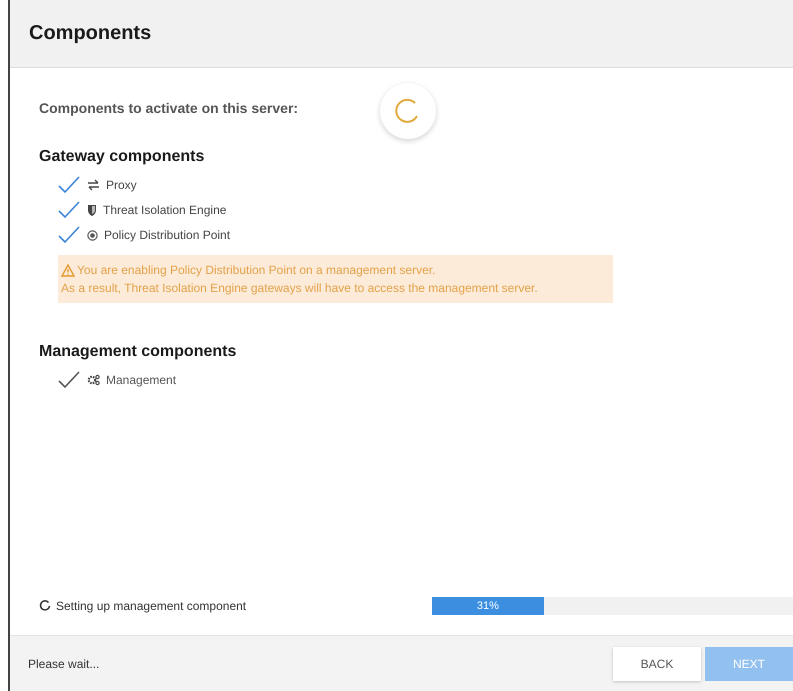  Describe the element at coordinates (169, 108) in the screenshot. I see `intro-text: Components to activate on this server:` at that location.